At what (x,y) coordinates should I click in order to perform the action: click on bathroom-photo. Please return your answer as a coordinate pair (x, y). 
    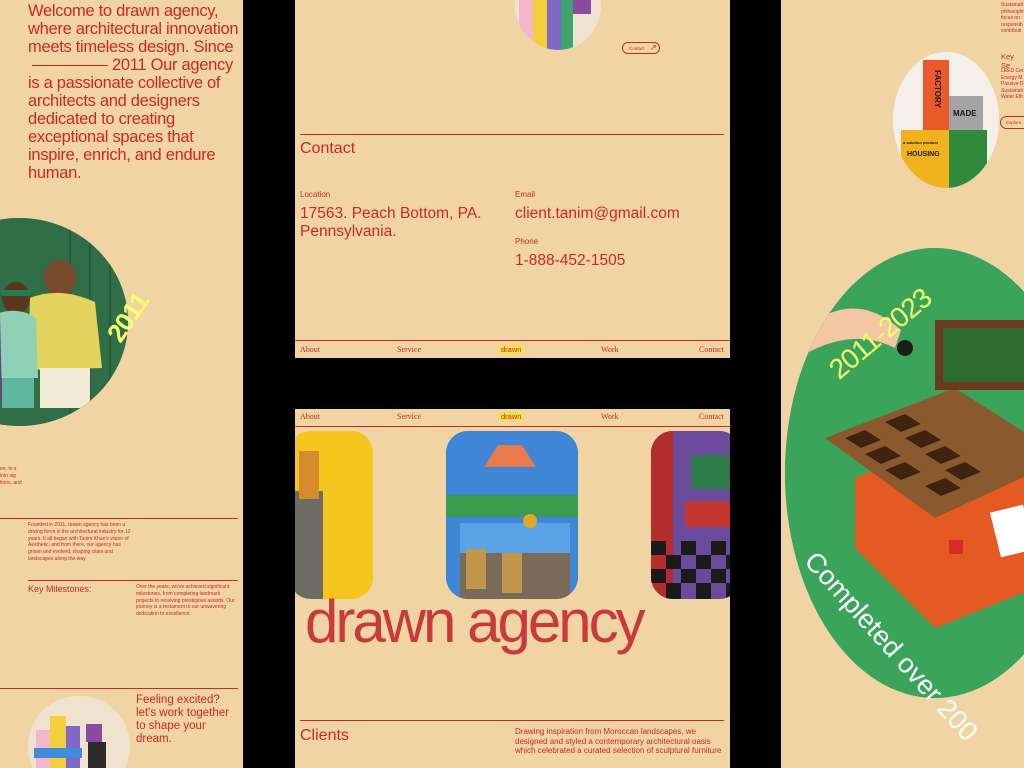
    Looking at the image, I should click on (334, 515).